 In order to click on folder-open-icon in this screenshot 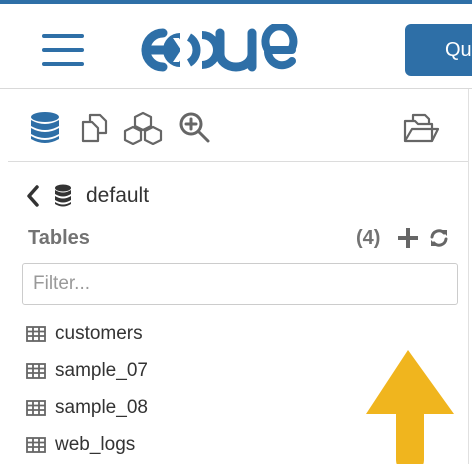, I will do `click(421, 128)`.